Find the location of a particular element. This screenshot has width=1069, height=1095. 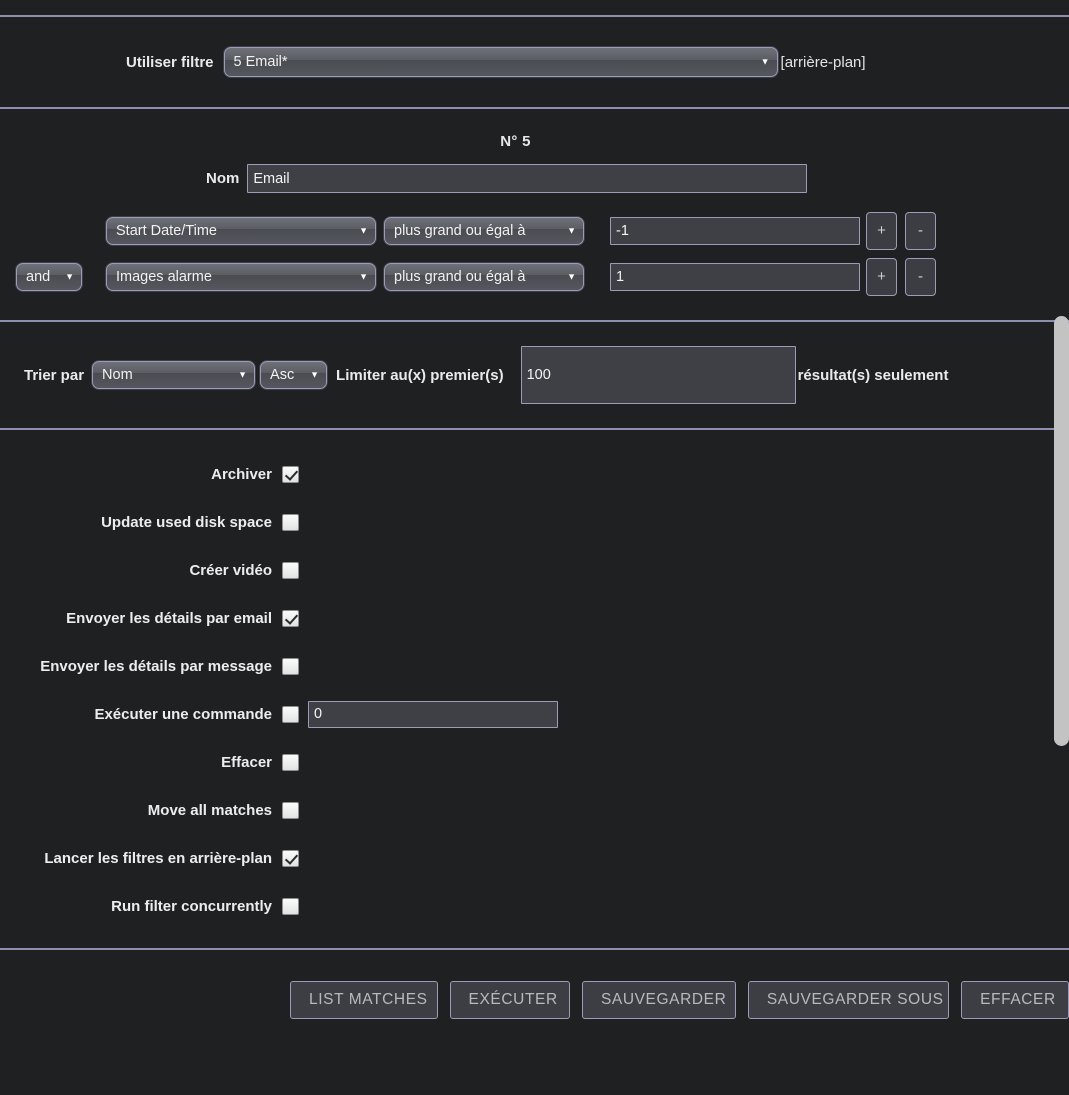

action-label-message-details: Envoyer les détails par message is located at coordinates (156, 666).